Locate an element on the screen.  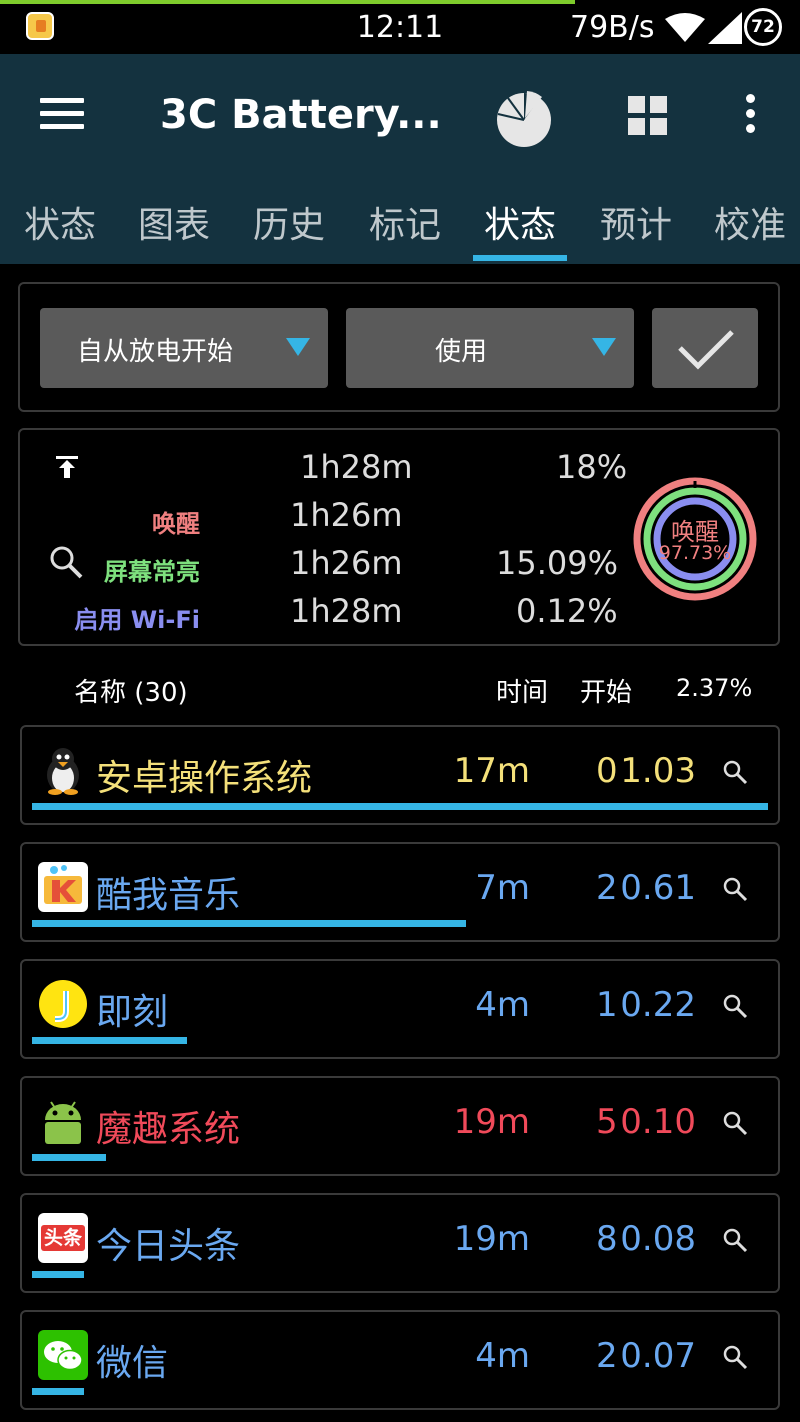
screen-on-time: 1h26m is located at coordinates (346, 563).